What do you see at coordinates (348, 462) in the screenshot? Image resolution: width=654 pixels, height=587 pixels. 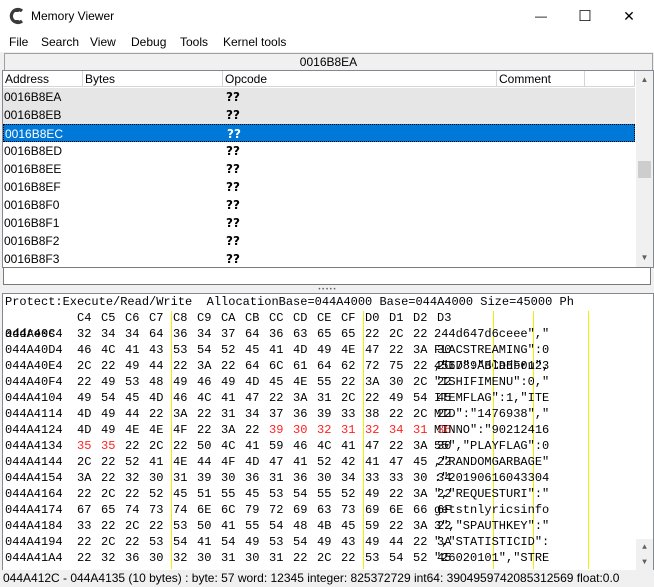 I see `hex-byte: 42` at bounding box center [348, 462].